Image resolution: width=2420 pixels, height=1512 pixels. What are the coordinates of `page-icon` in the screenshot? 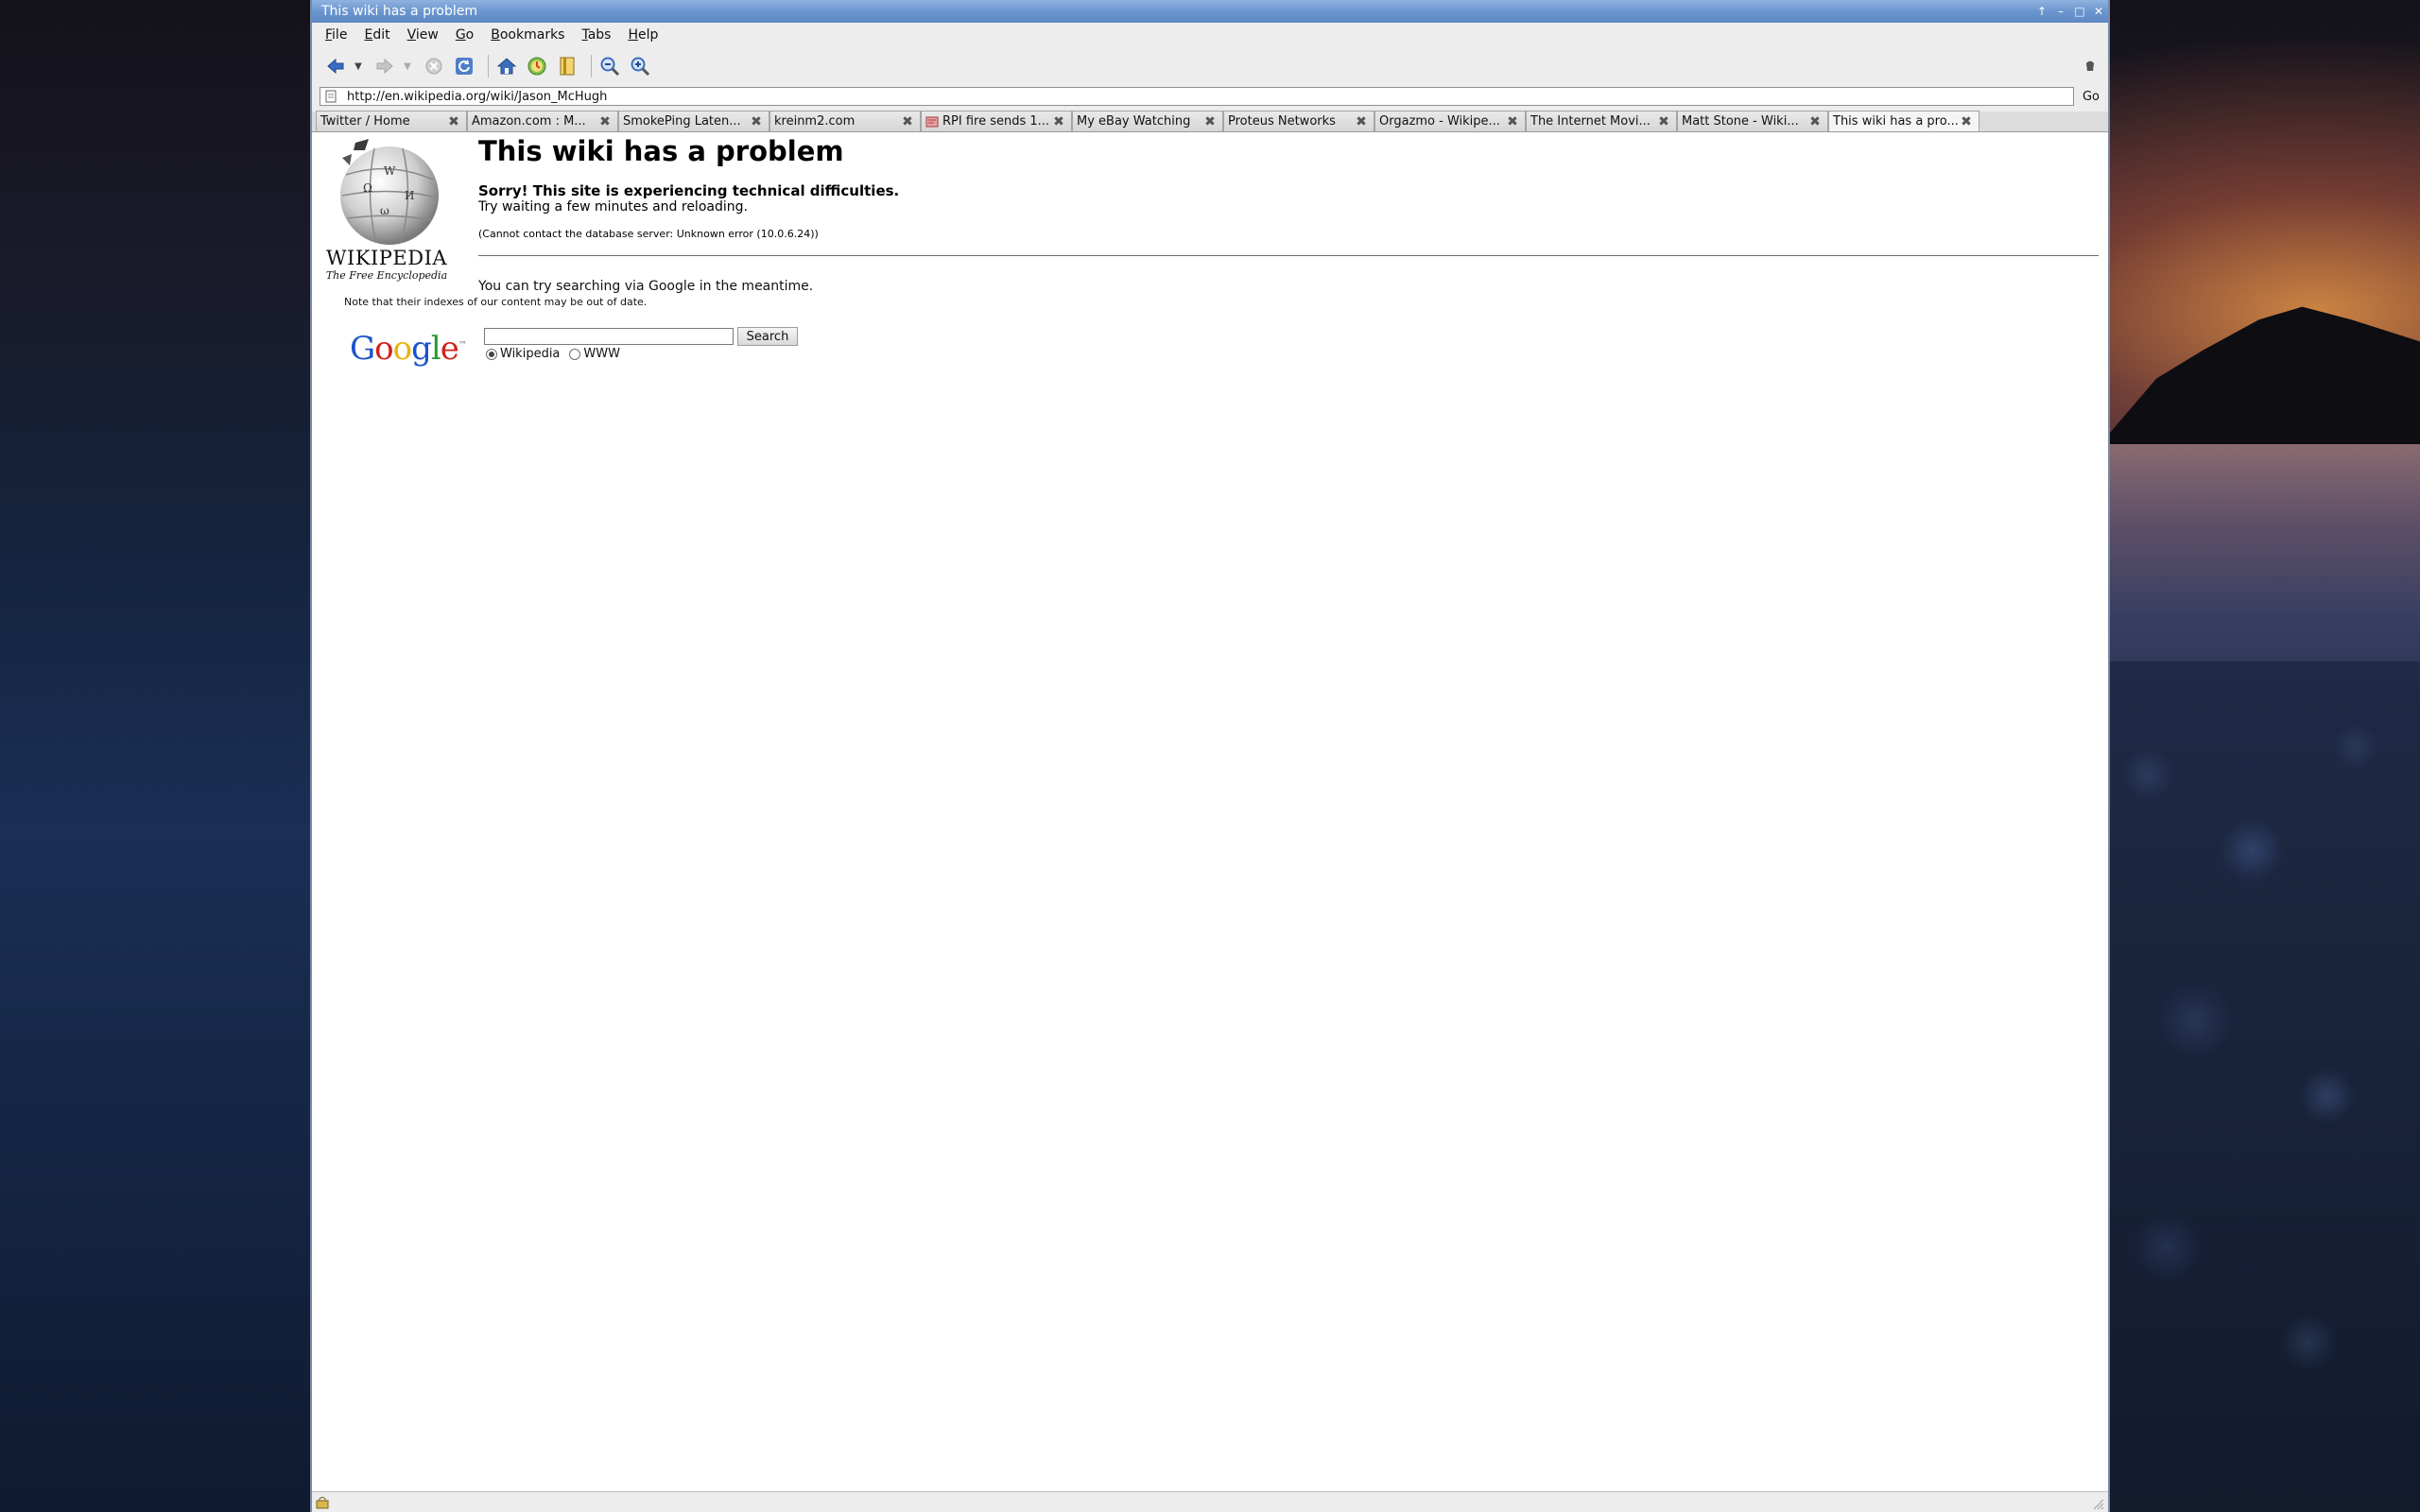 It's located at (331, 96).